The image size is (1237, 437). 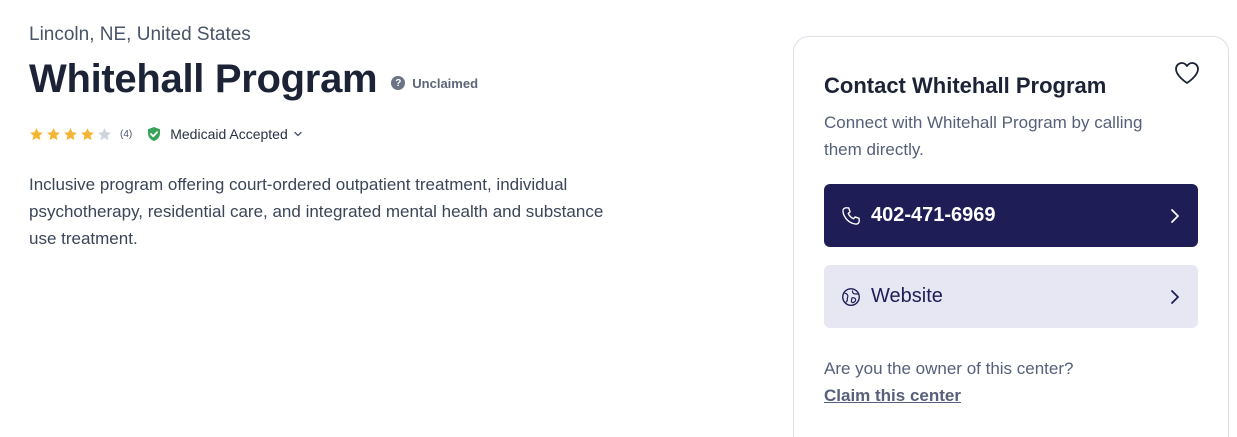 What do you see at coordinates (1187, 73) in the screenshot?
I see `heart-icon` at bounding box center [1187, 73].